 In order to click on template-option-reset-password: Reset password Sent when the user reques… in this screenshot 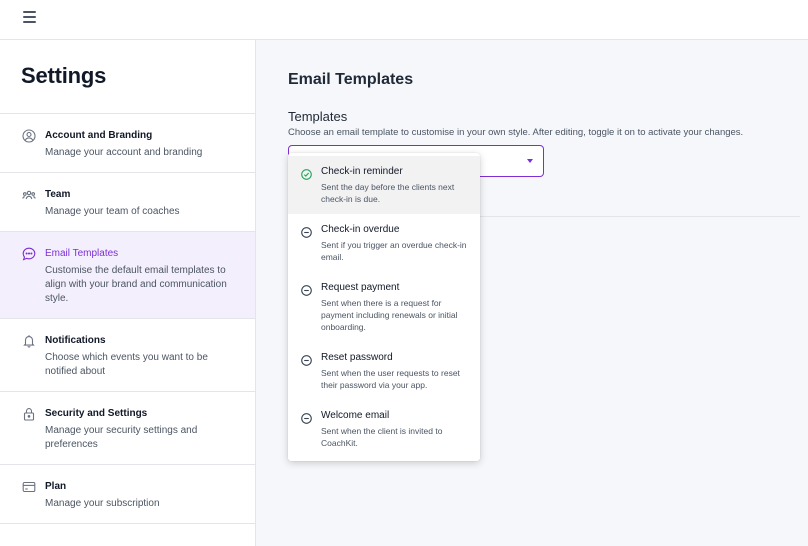, I will do `click(384, 371)`.